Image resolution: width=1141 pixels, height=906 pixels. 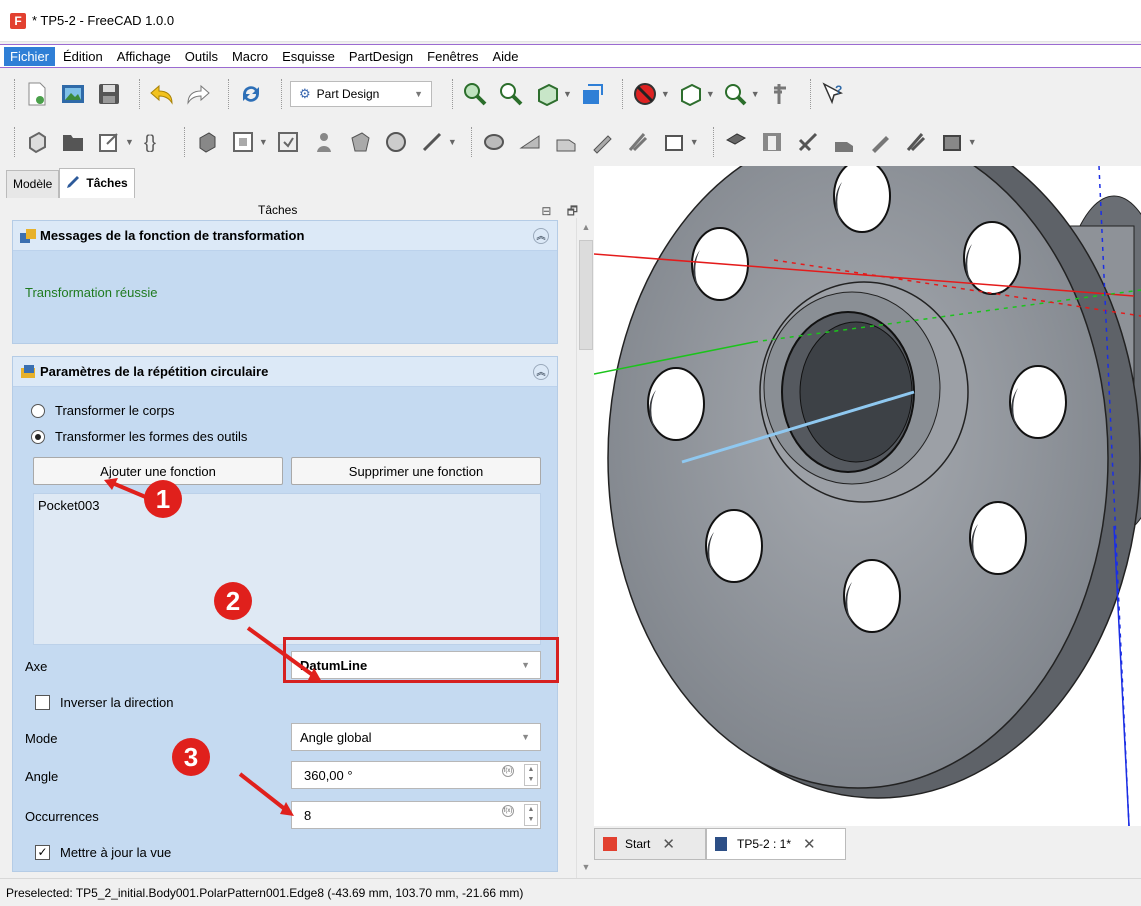 I want to click on draw-style-icon, so click(x=645, y=94).